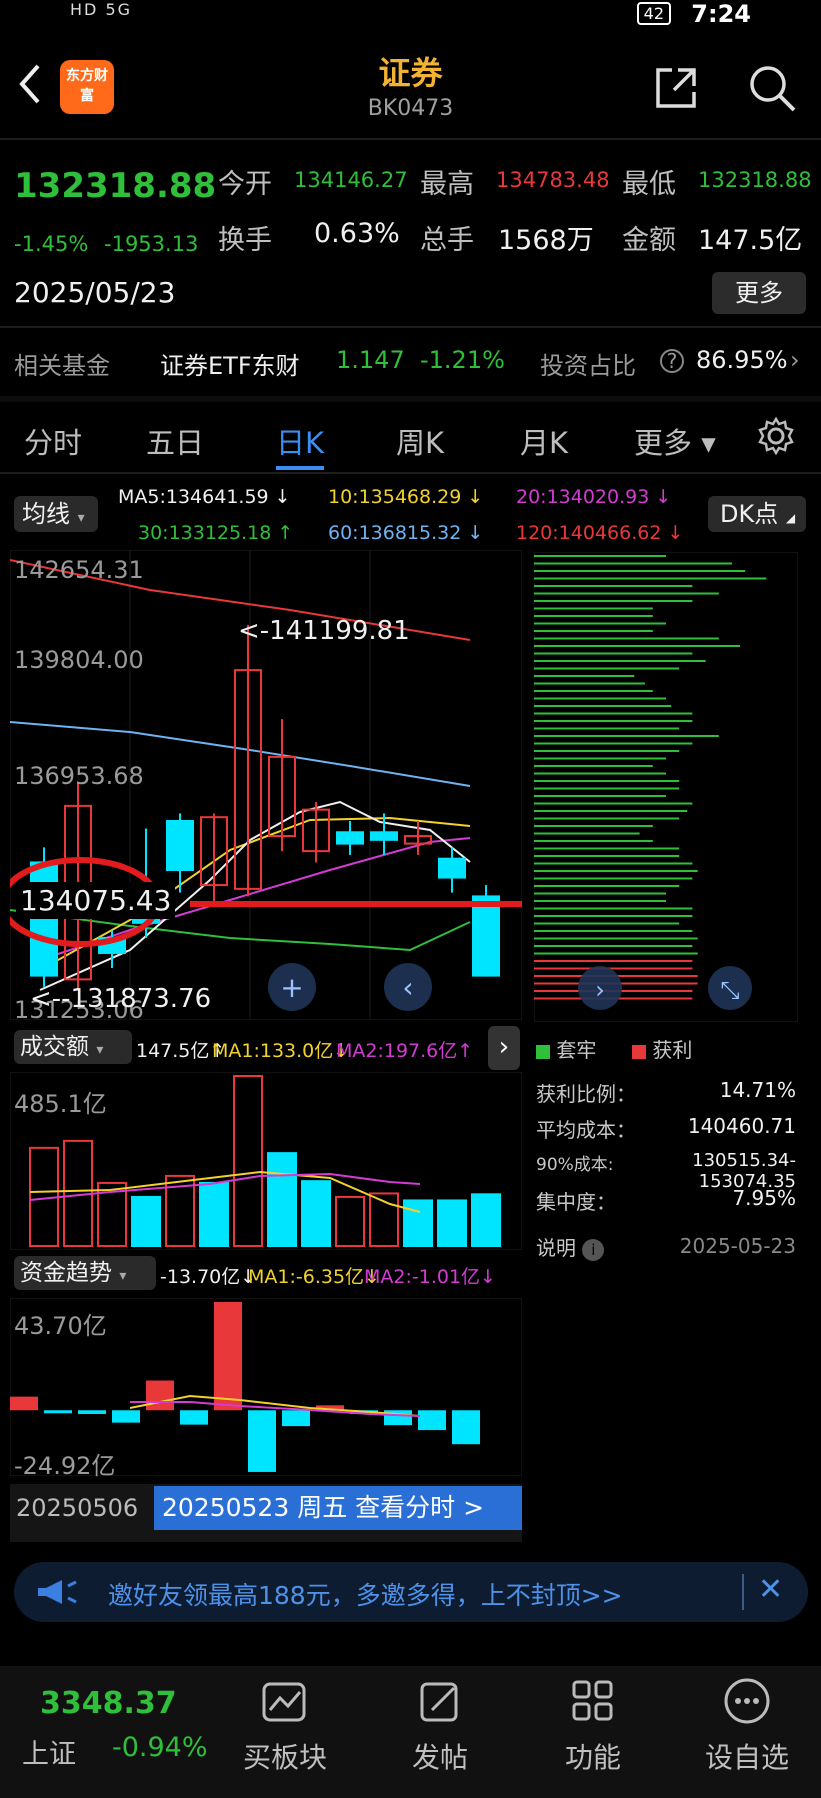 This screenshot has height=1798, width=821. What do you see at coordinates (440, 1756) in the screenshot?
I see `nav-post: 发帖` at bounding box center [440, 1756].